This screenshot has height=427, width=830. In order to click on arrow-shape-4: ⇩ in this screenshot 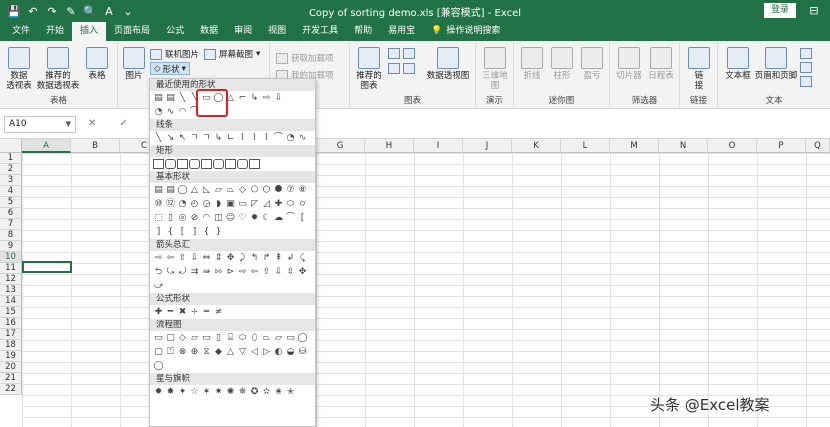, I will do `click(194, 258)`.